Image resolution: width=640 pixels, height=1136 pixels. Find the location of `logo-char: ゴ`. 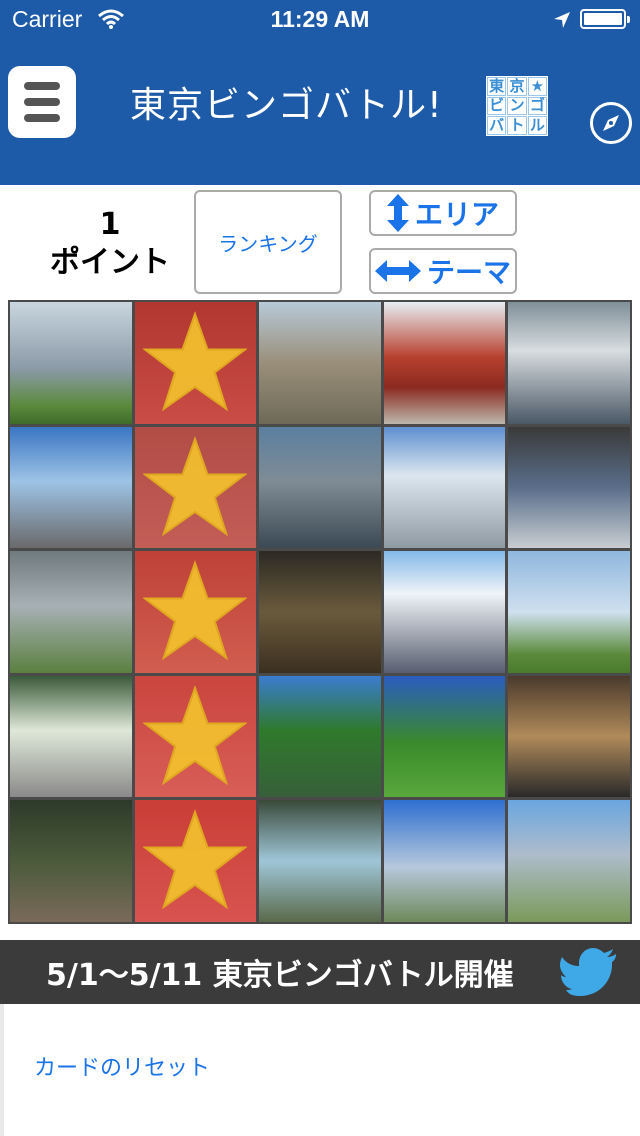

logo-char: ゴ is located at coordinates (537, 106).